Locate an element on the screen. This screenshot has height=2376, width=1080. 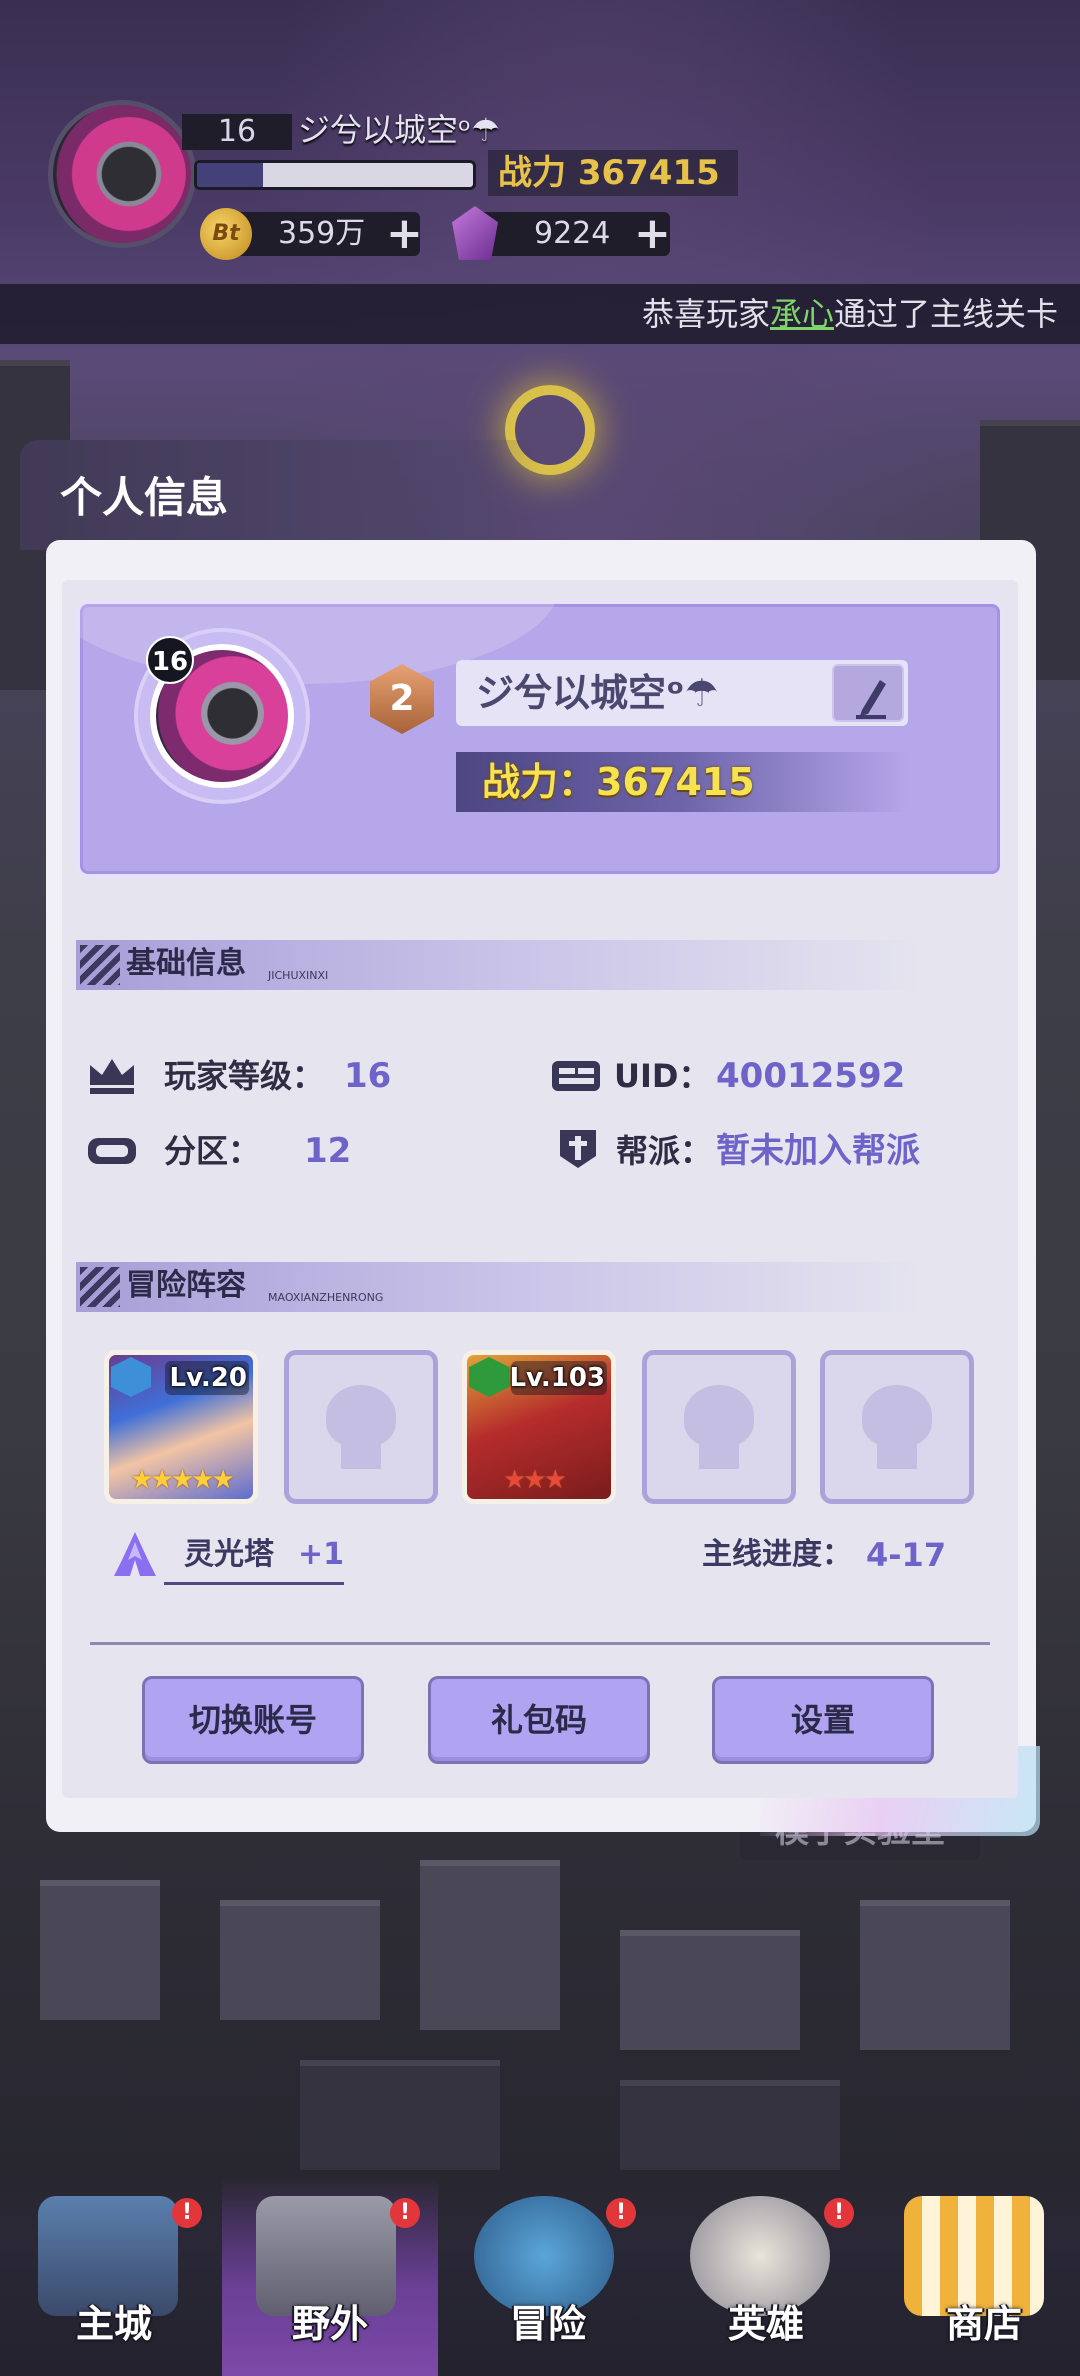
hero-stars: ★★★ is located at coordinates (535, 1480).